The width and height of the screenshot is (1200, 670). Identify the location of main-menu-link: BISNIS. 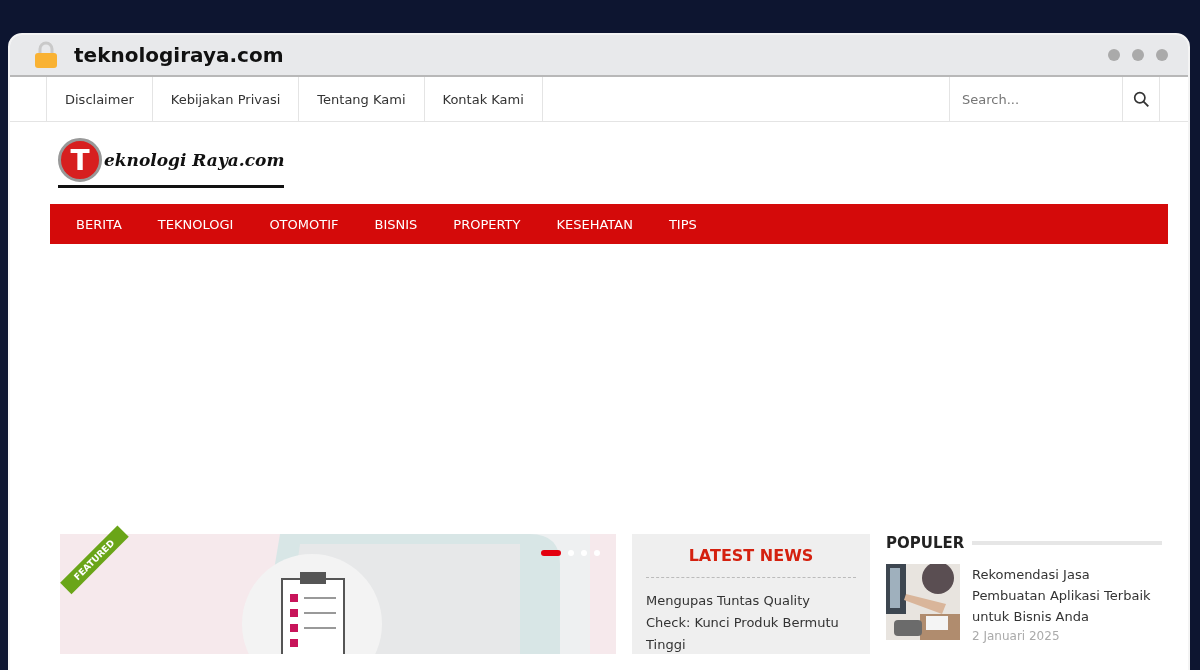
(396, 224).